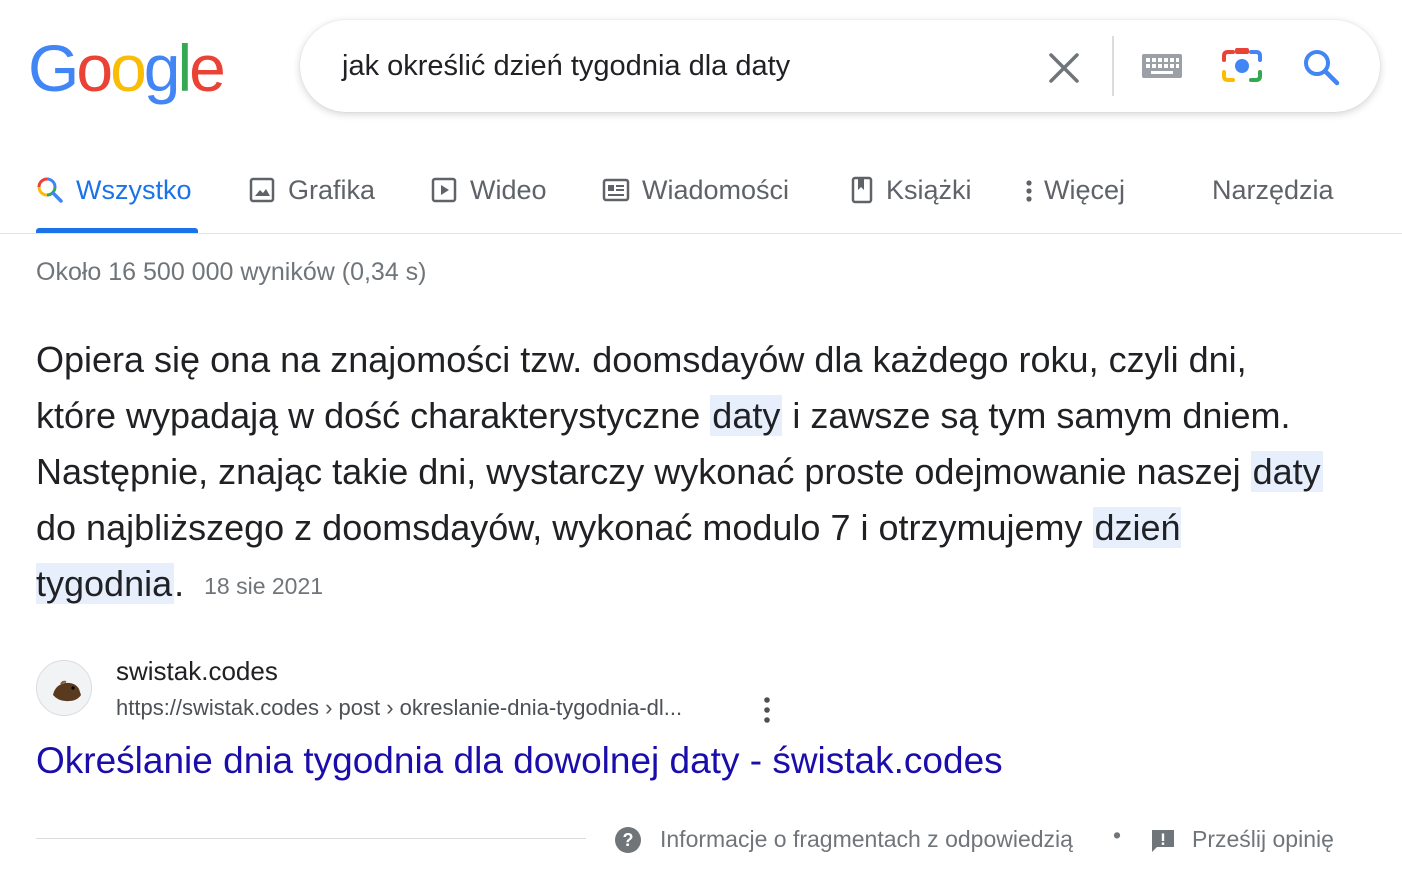 Image resolution: width=1402 pixels, height=888 pixels. Describe the element at coordinates (162, 68) in the screenshot. I see `logo-letter: g` at that location.